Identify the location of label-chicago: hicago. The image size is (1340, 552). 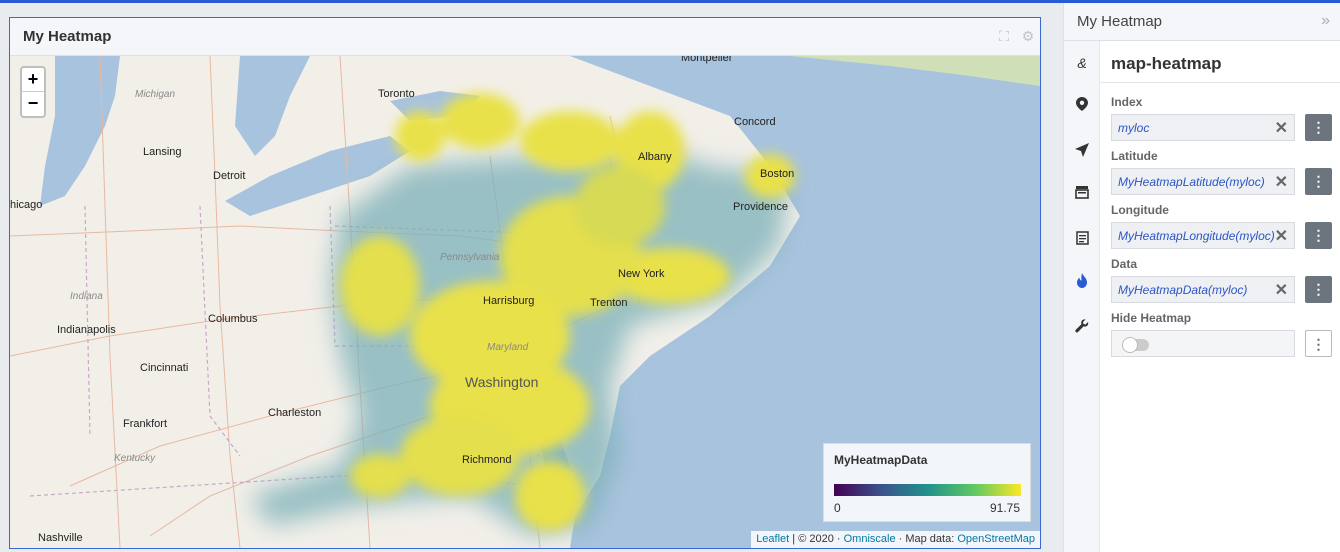
(26, 205).